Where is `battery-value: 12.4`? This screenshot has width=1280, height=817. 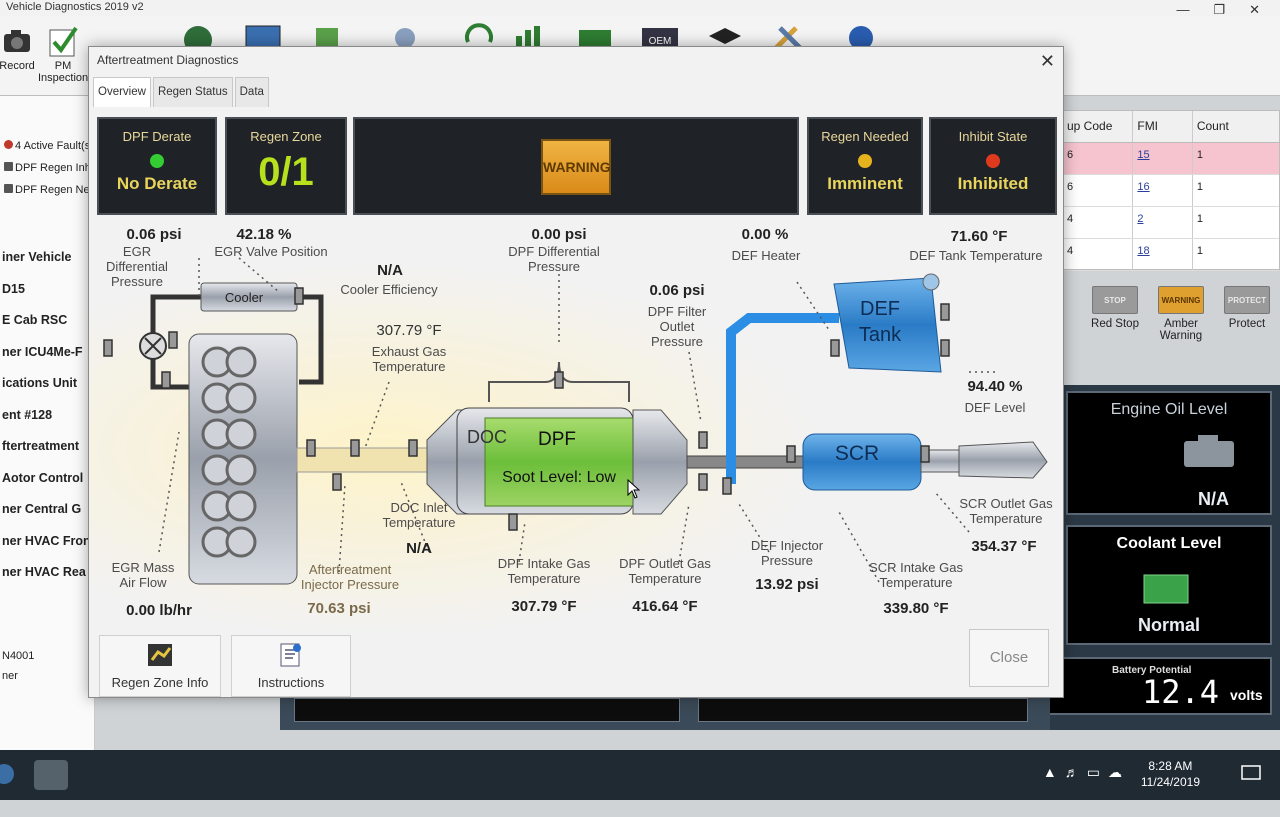 battery-value: 12.4 is located at coordinates (1181, 692).